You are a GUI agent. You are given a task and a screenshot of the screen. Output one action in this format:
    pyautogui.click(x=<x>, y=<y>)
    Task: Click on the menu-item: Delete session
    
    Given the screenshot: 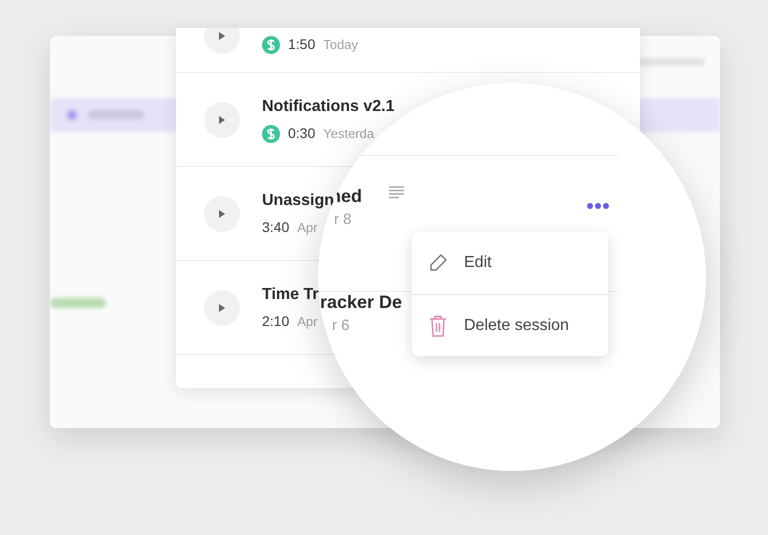 What is the action you would take?
    pyautogui.click(x=510, y=325)
    